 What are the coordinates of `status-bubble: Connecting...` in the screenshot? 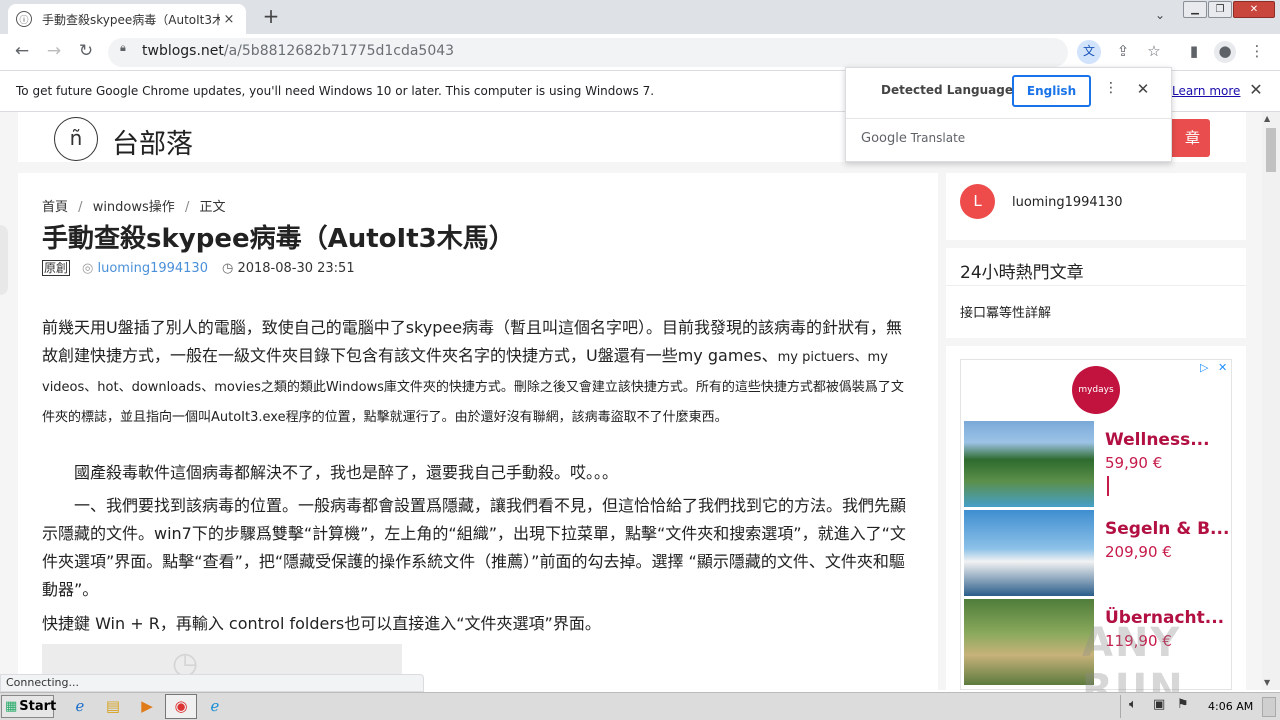 It's located at (212, 683).